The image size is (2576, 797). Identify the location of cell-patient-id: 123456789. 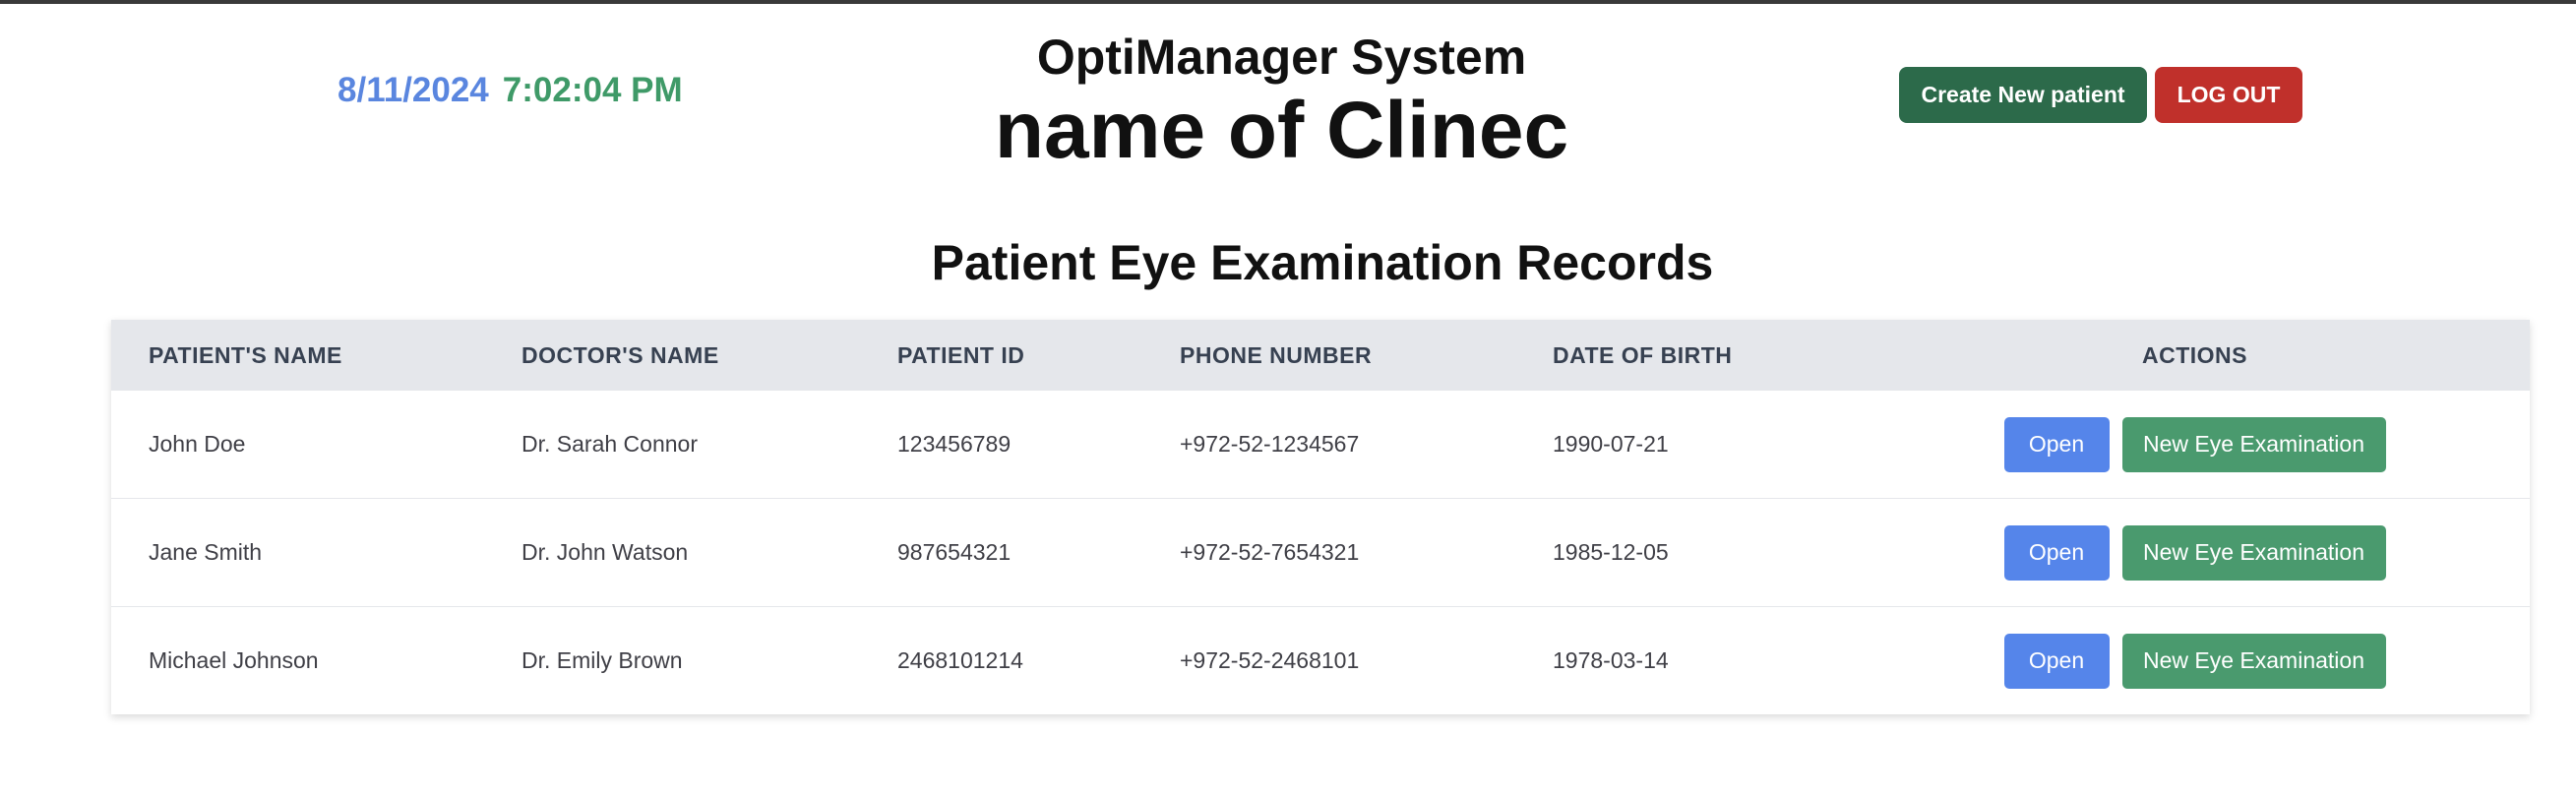
(1001, 445).